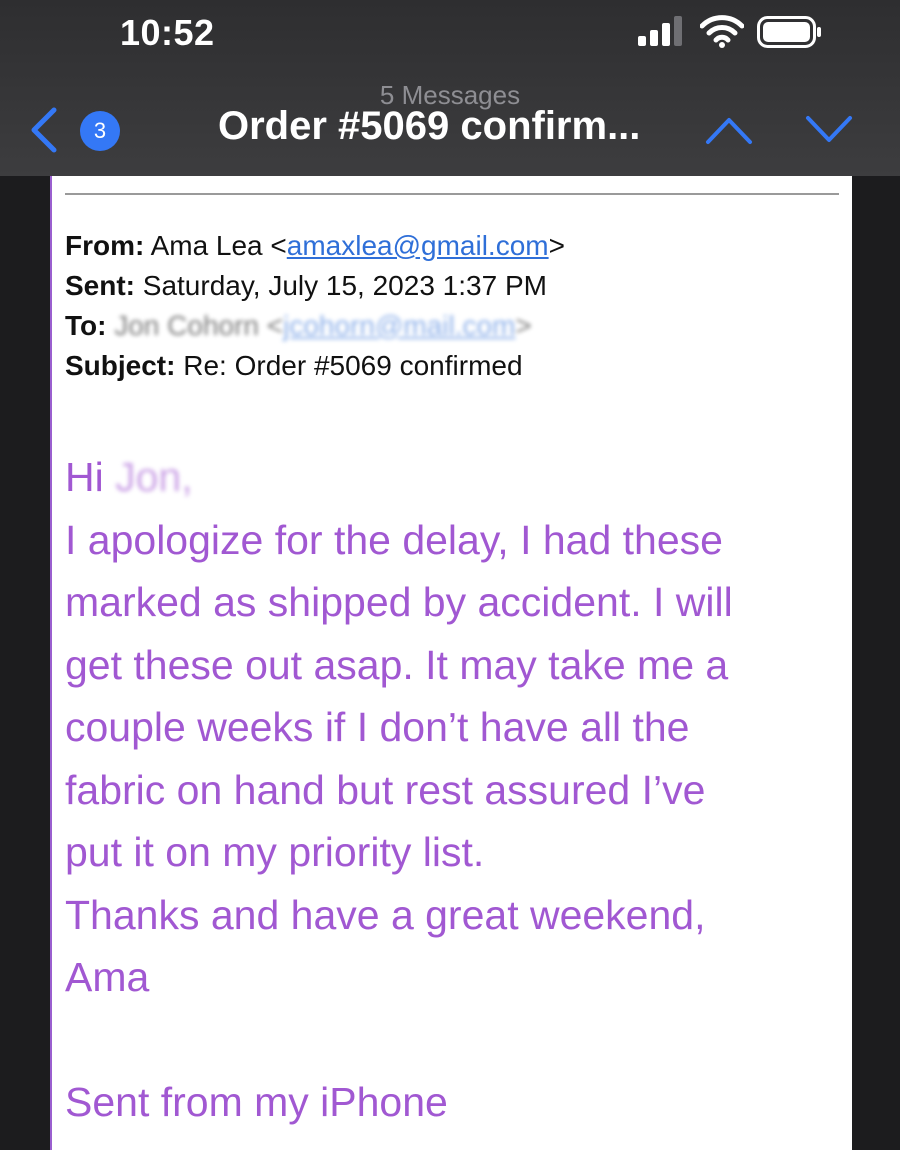 The image size is (900, 1150). Describe the element at coordinates (377, 727) in the screenshot. I see `body-line: couple weeks if I don’t have all the` at that location.